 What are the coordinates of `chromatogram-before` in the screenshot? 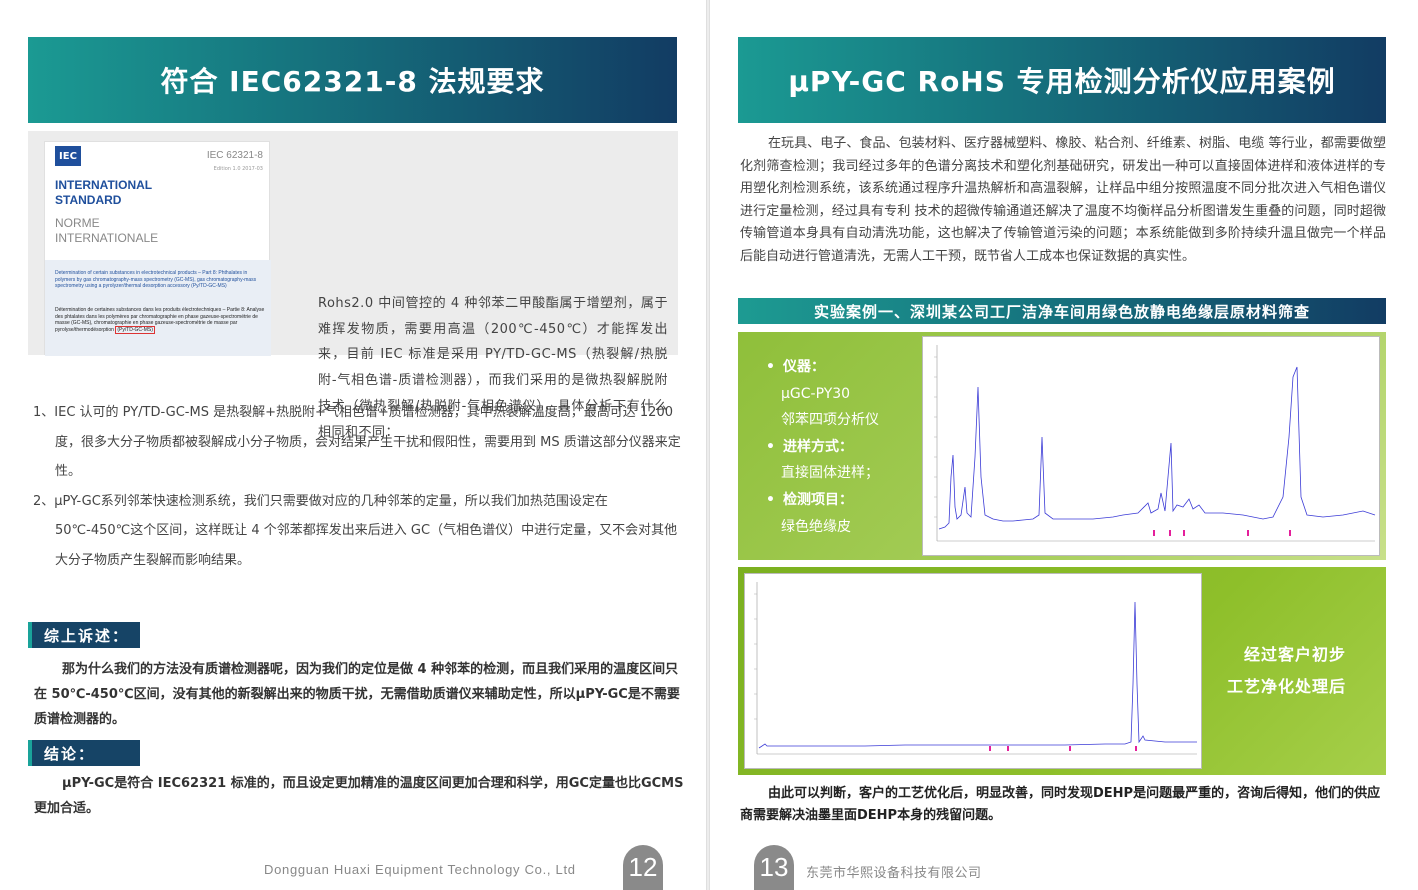 It's located at (1151, 446).